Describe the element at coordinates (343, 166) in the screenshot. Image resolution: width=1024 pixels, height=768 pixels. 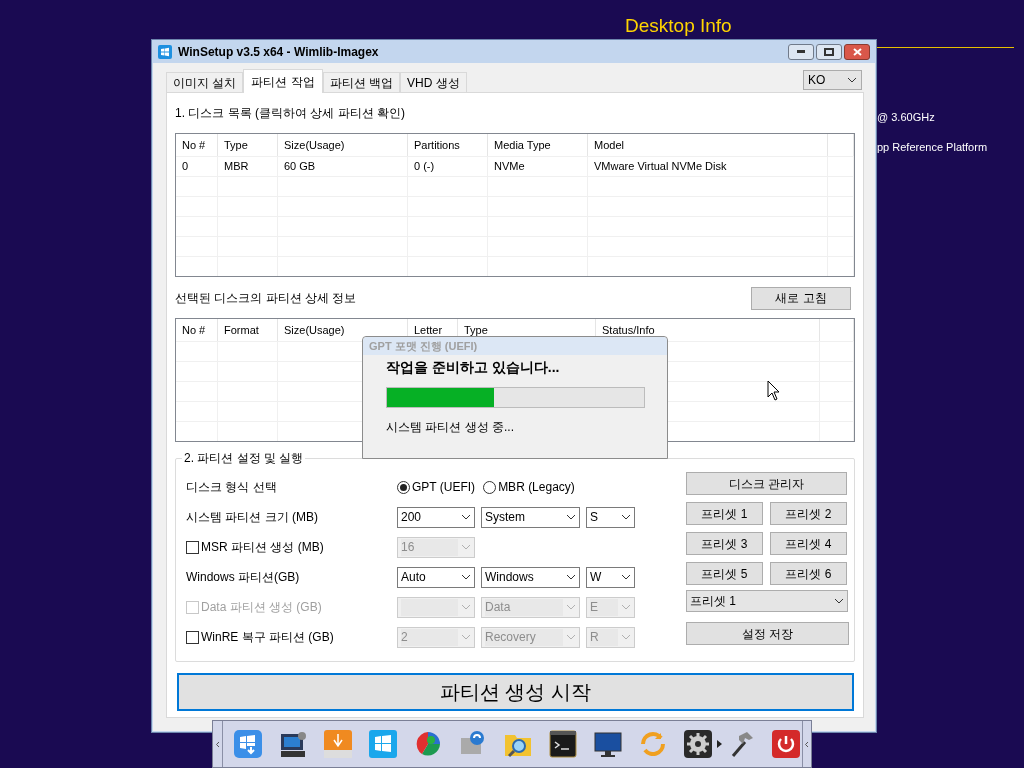
I see `table-cell: 60 GB` at that location.